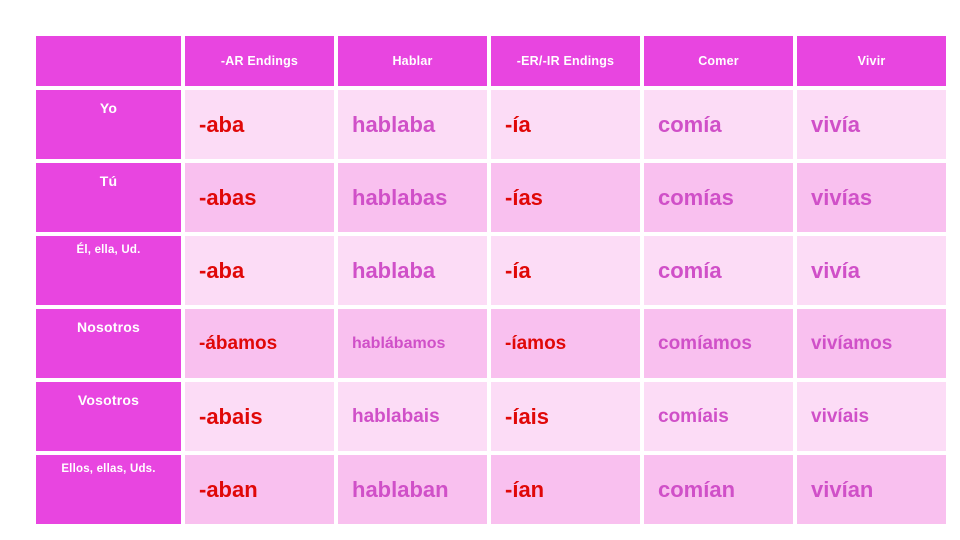 This screenshot has width=960, height=540. Describe the element at coordinates (842, 197) in the screenshot. I see `verb-text: vivías` at that location.